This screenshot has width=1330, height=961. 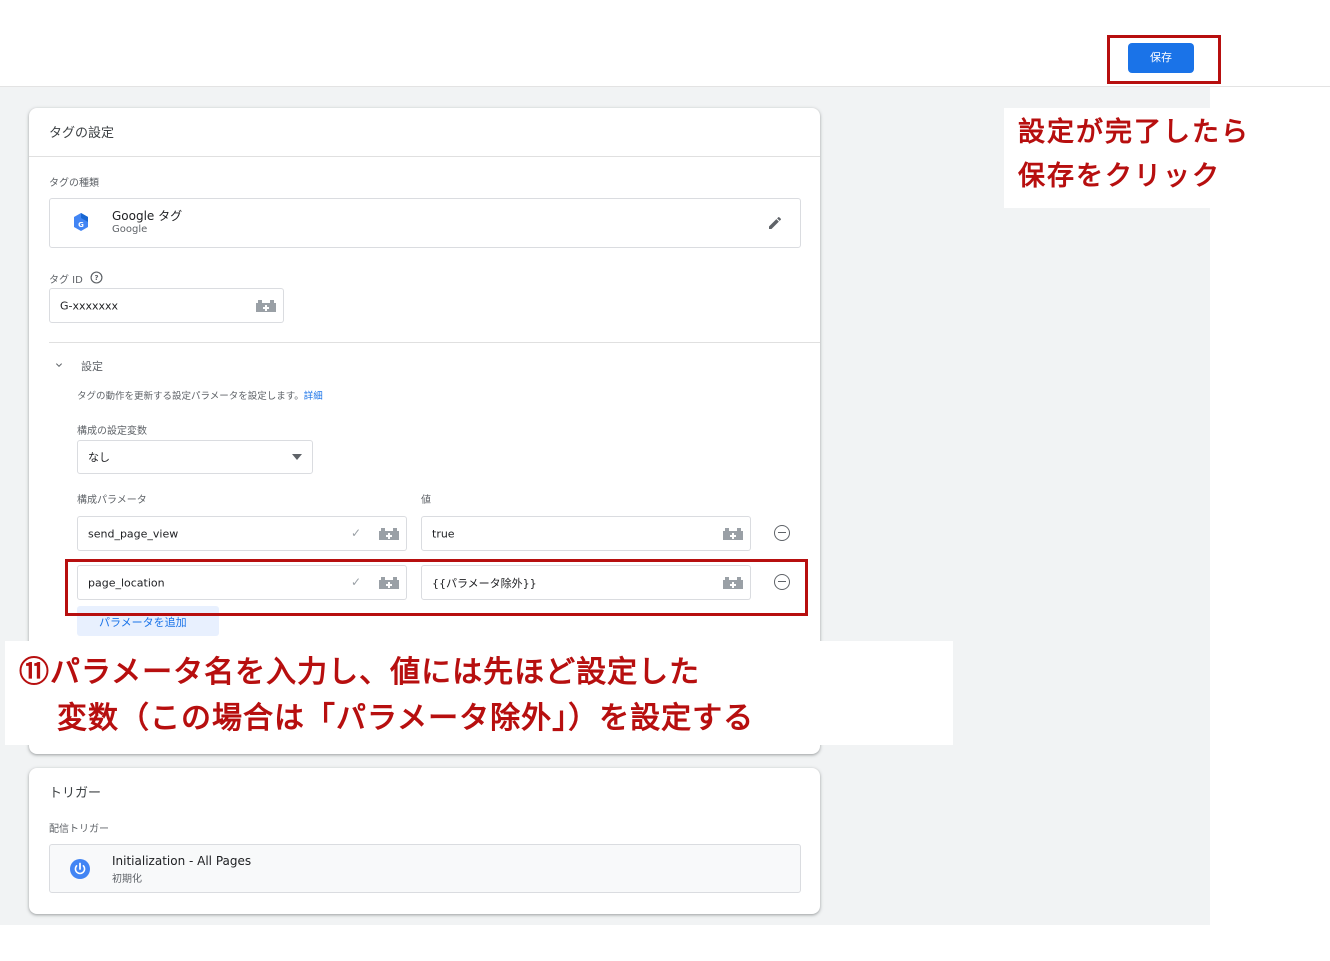 I want to click on parameter-annotation-line2: 変数（この場合は「パラメータ除外」）を設定する, so click(x=406, y=718).